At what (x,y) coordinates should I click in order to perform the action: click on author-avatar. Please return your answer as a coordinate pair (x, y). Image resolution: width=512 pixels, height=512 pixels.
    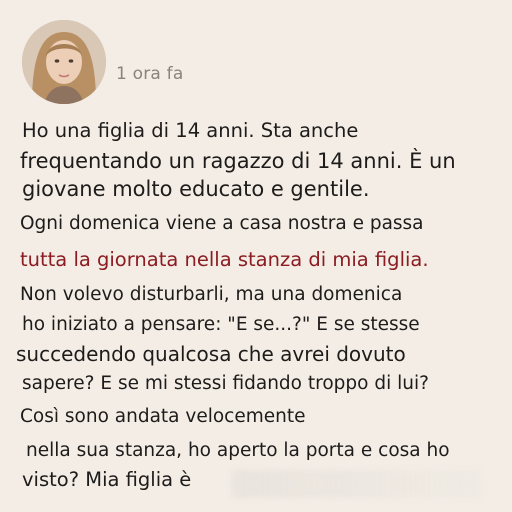
    Looking at the image, I should click on (64, 62).